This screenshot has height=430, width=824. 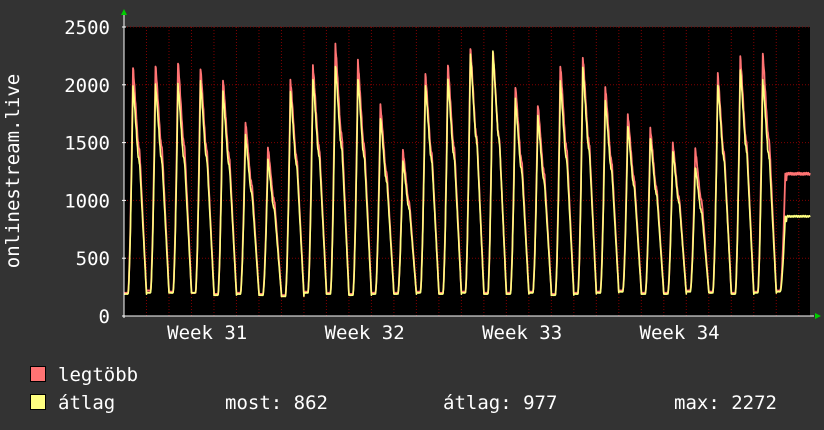 I want to click on x-tick-label: Week 31, so click(x=207, y=333).